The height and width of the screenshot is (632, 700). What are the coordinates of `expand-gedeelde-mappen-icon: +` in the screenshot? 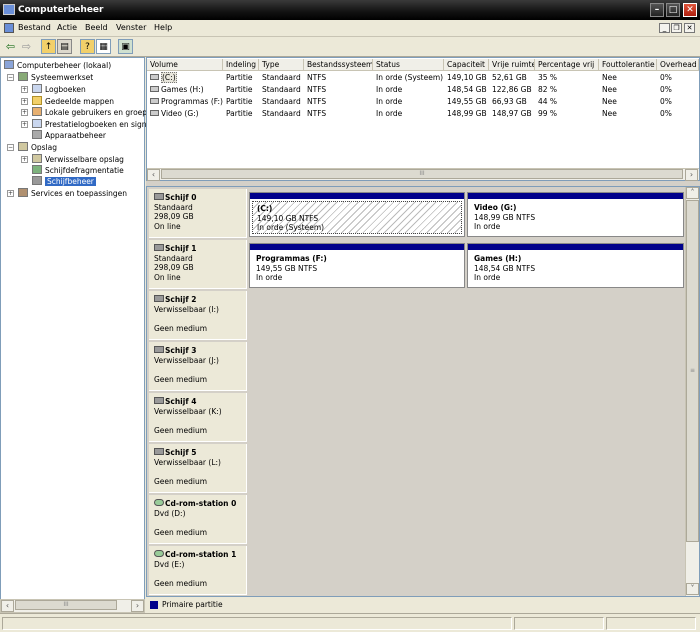 It's located at (24, 101).